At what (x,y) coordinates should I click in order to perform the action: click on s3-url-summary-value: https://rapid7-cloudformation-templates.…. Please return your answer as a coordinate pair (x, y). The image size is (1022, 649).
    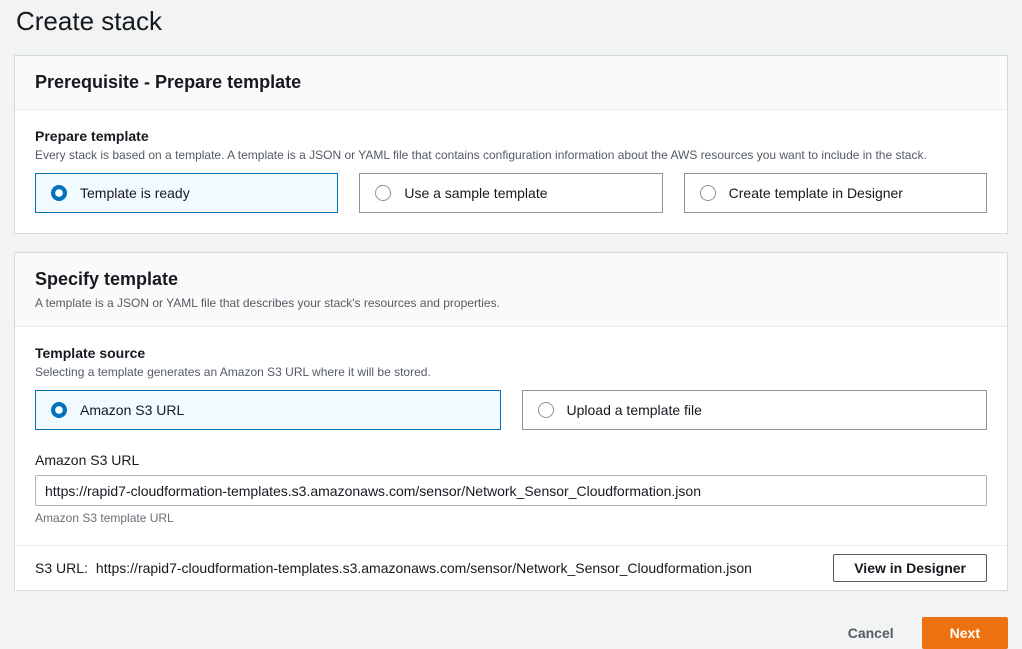
    Looking at the image, I should click on (423, 568).